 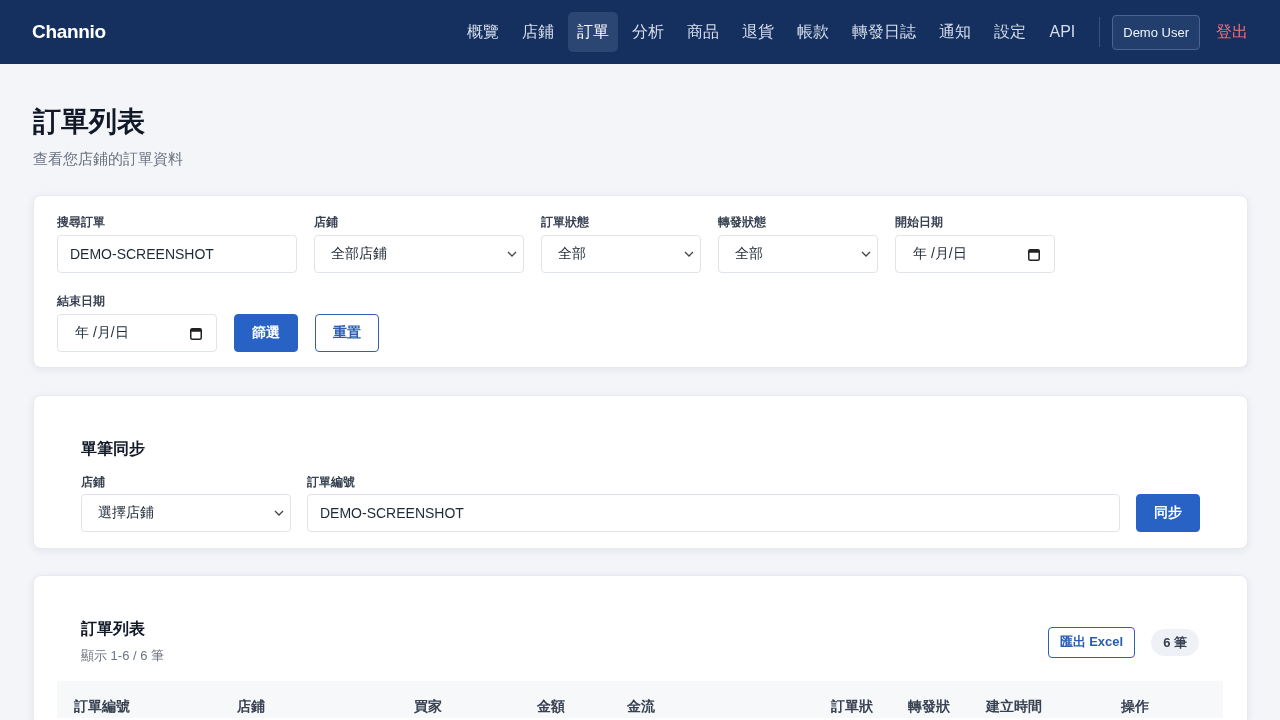 I want to click on sync-button: 同步, so click(x=1168, y=513).